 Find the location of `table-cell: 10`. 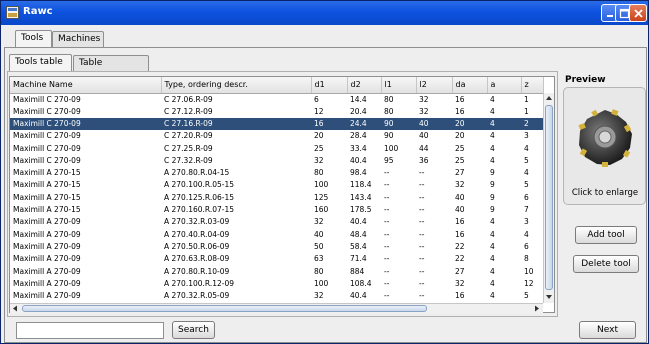

table-cell: 10 is located at coordinates (529, 271).